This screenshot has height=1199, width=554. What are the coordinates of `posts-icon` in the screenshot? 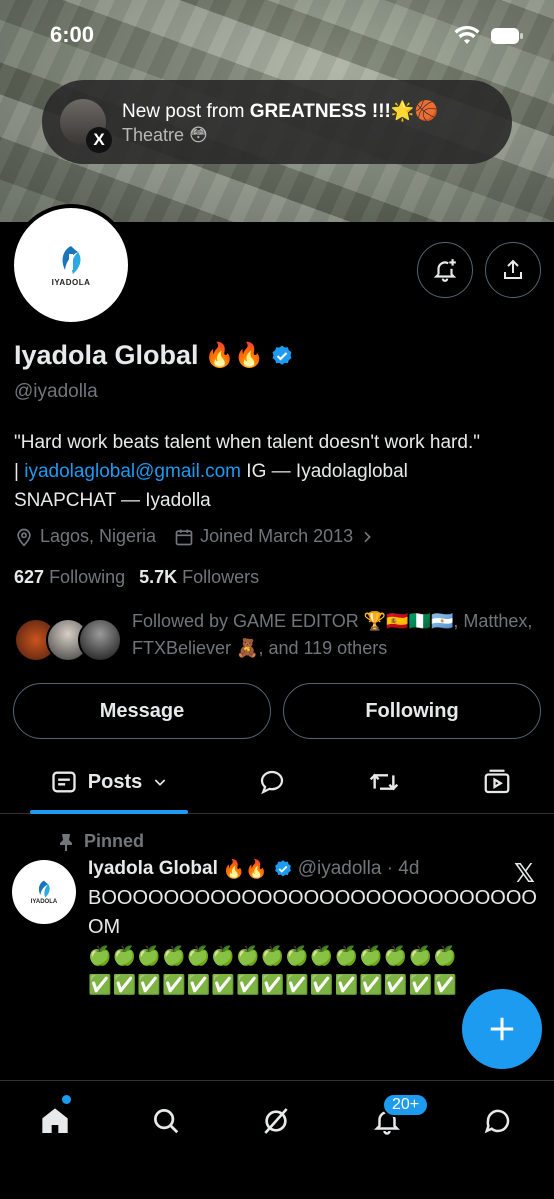 It's located at (64, 782).